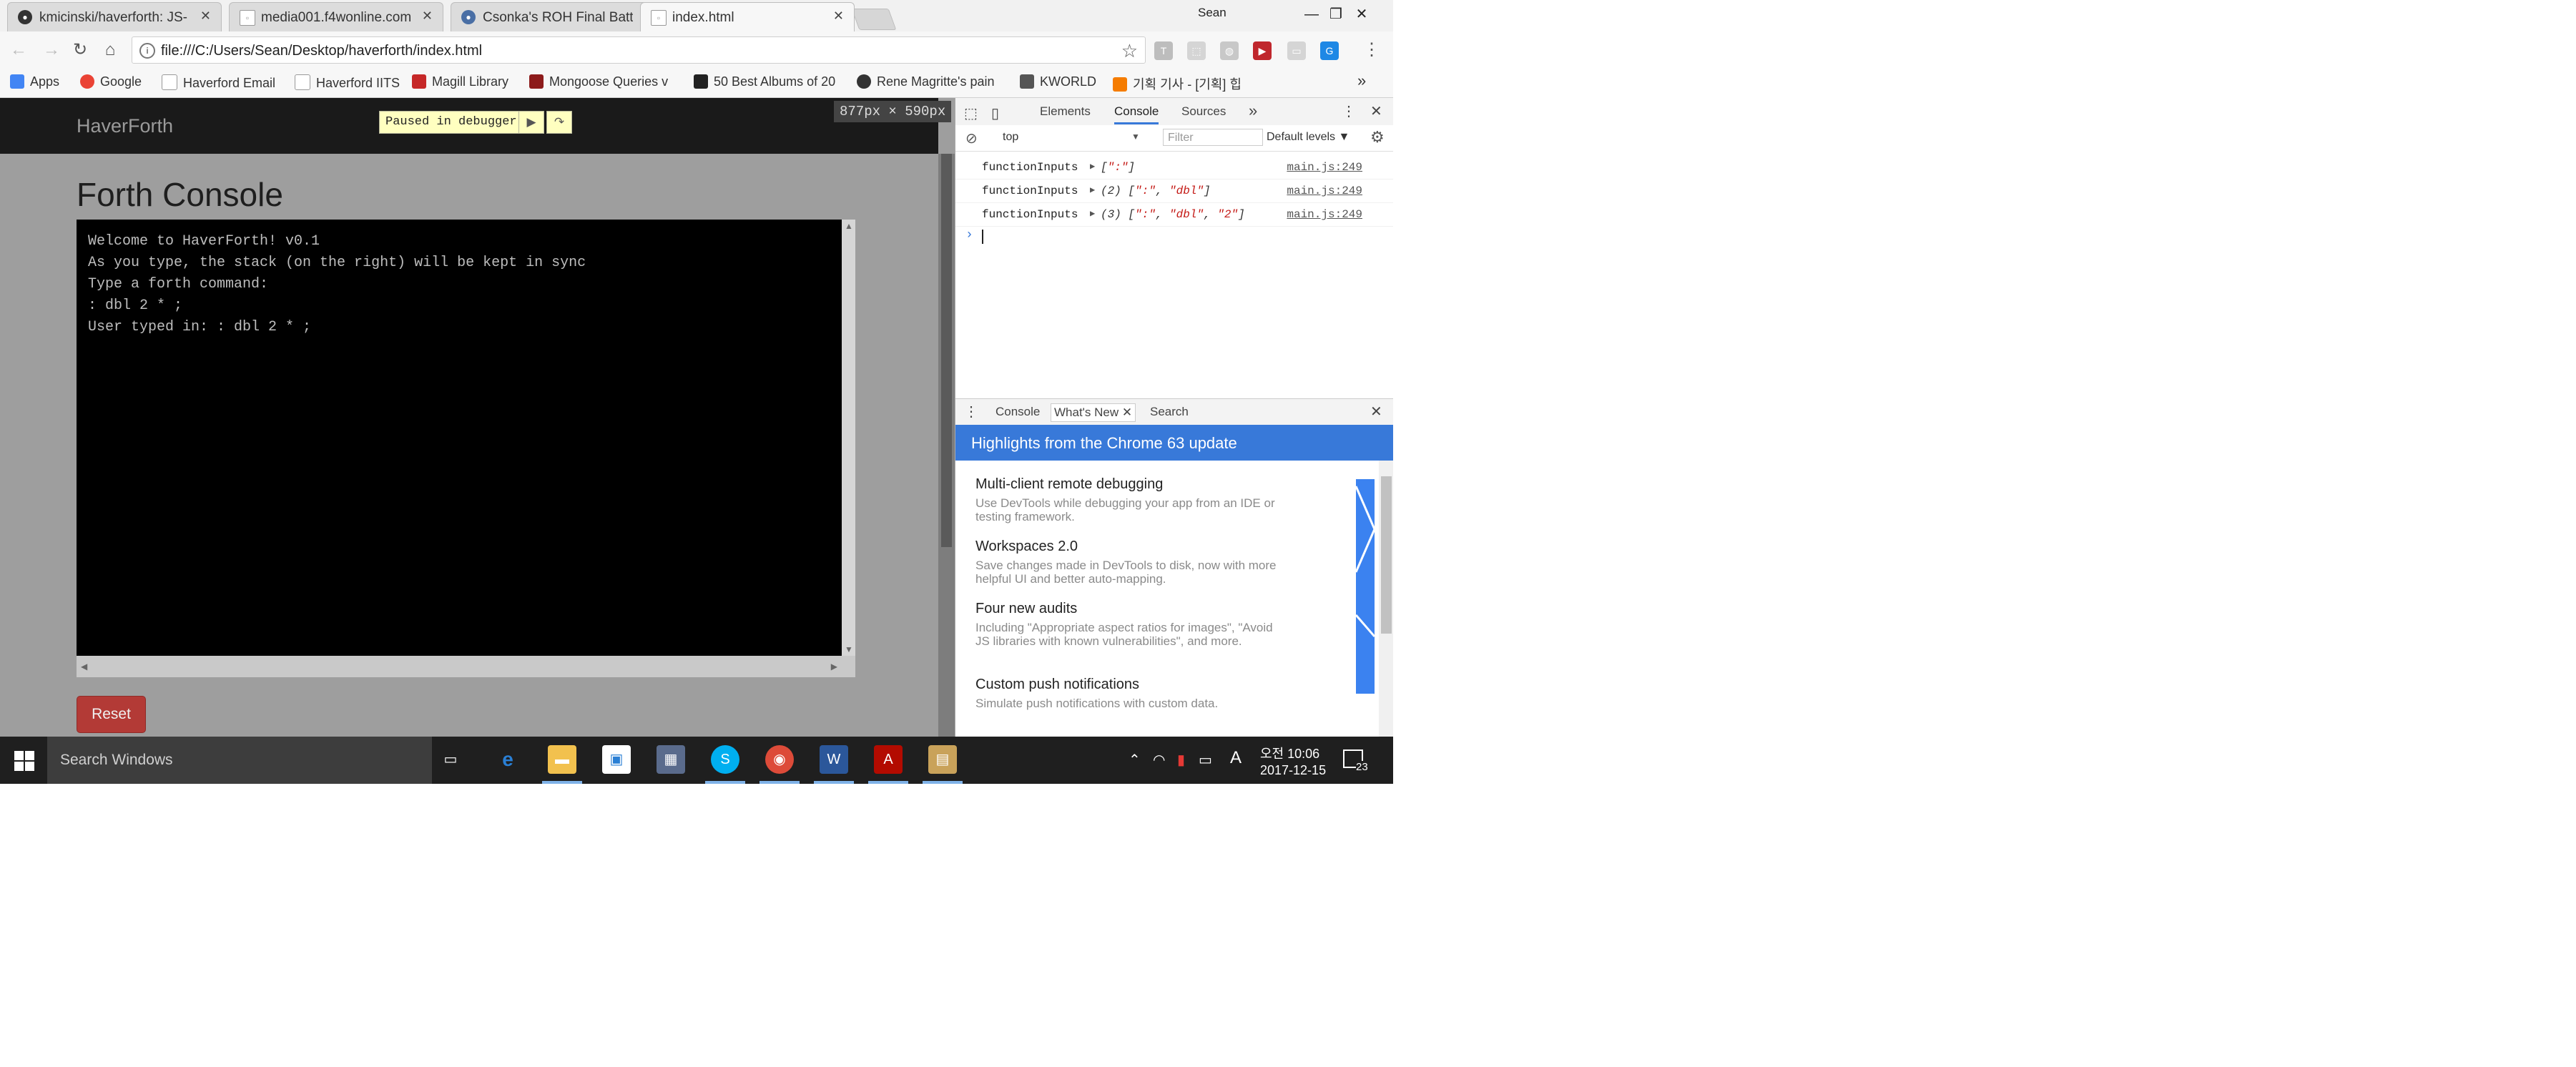 This screenshot has width=2576, height=1067. I want to click on whats-new-item-title: Workspaces 2.0, so click(1027, 547).